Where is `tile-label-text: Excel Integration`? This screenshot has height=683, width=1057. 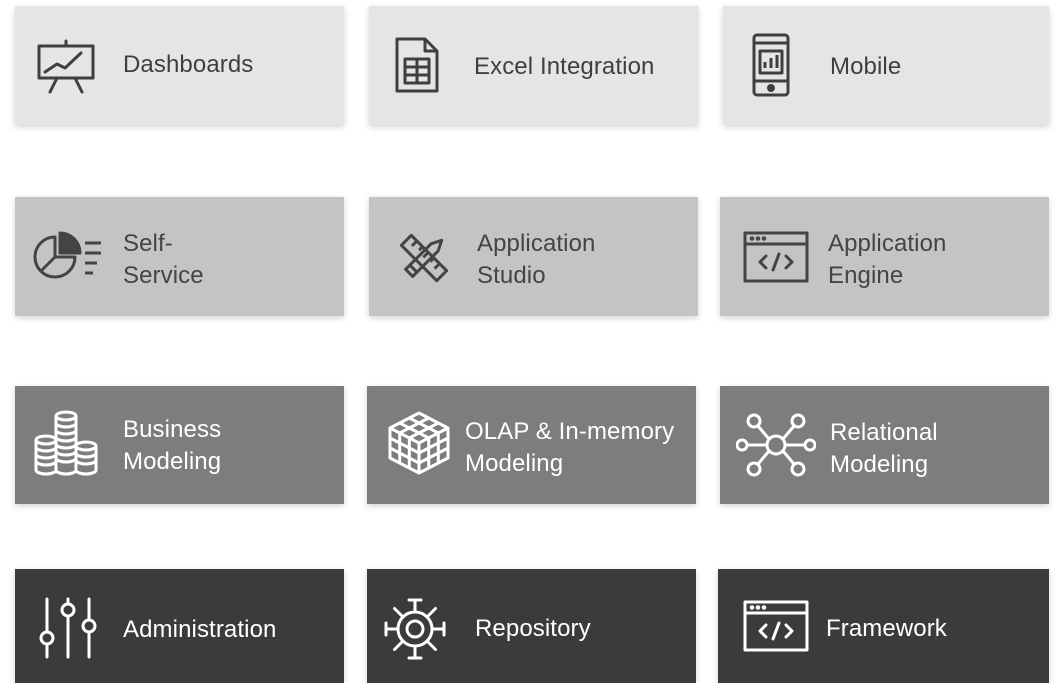
tile-label-text: Excel Integration is located at coordinates (564, 66).